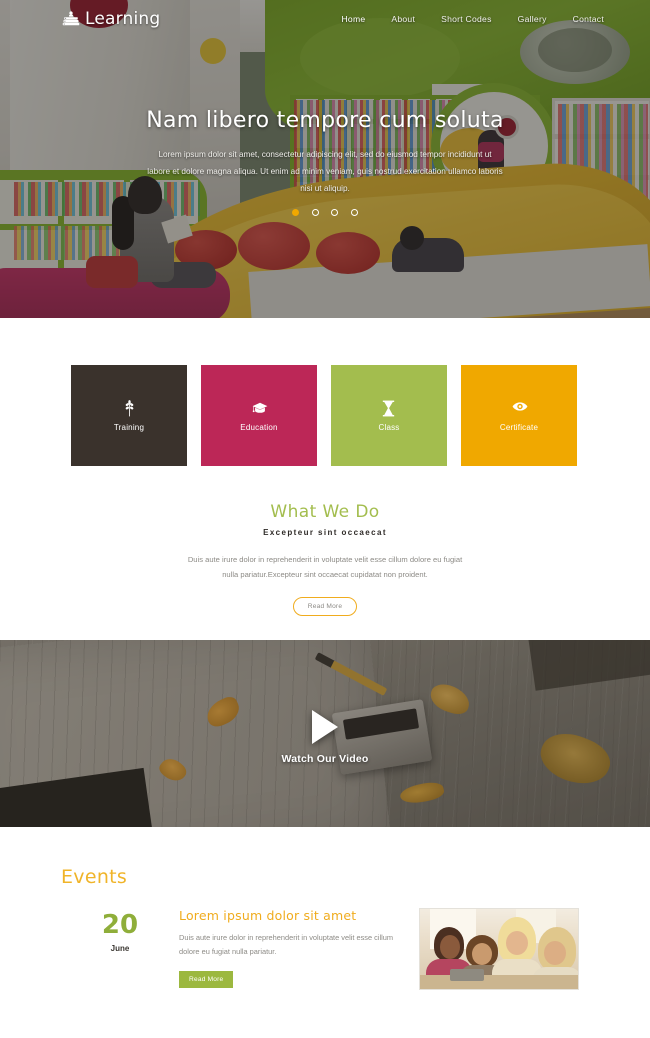 Image resolution: width=650 pixels, height=1038 pixels. What do you see at coordinates (129, 408) in the screenshot?
I see `wheat-plant-icon` at bounding box center [129, 408].